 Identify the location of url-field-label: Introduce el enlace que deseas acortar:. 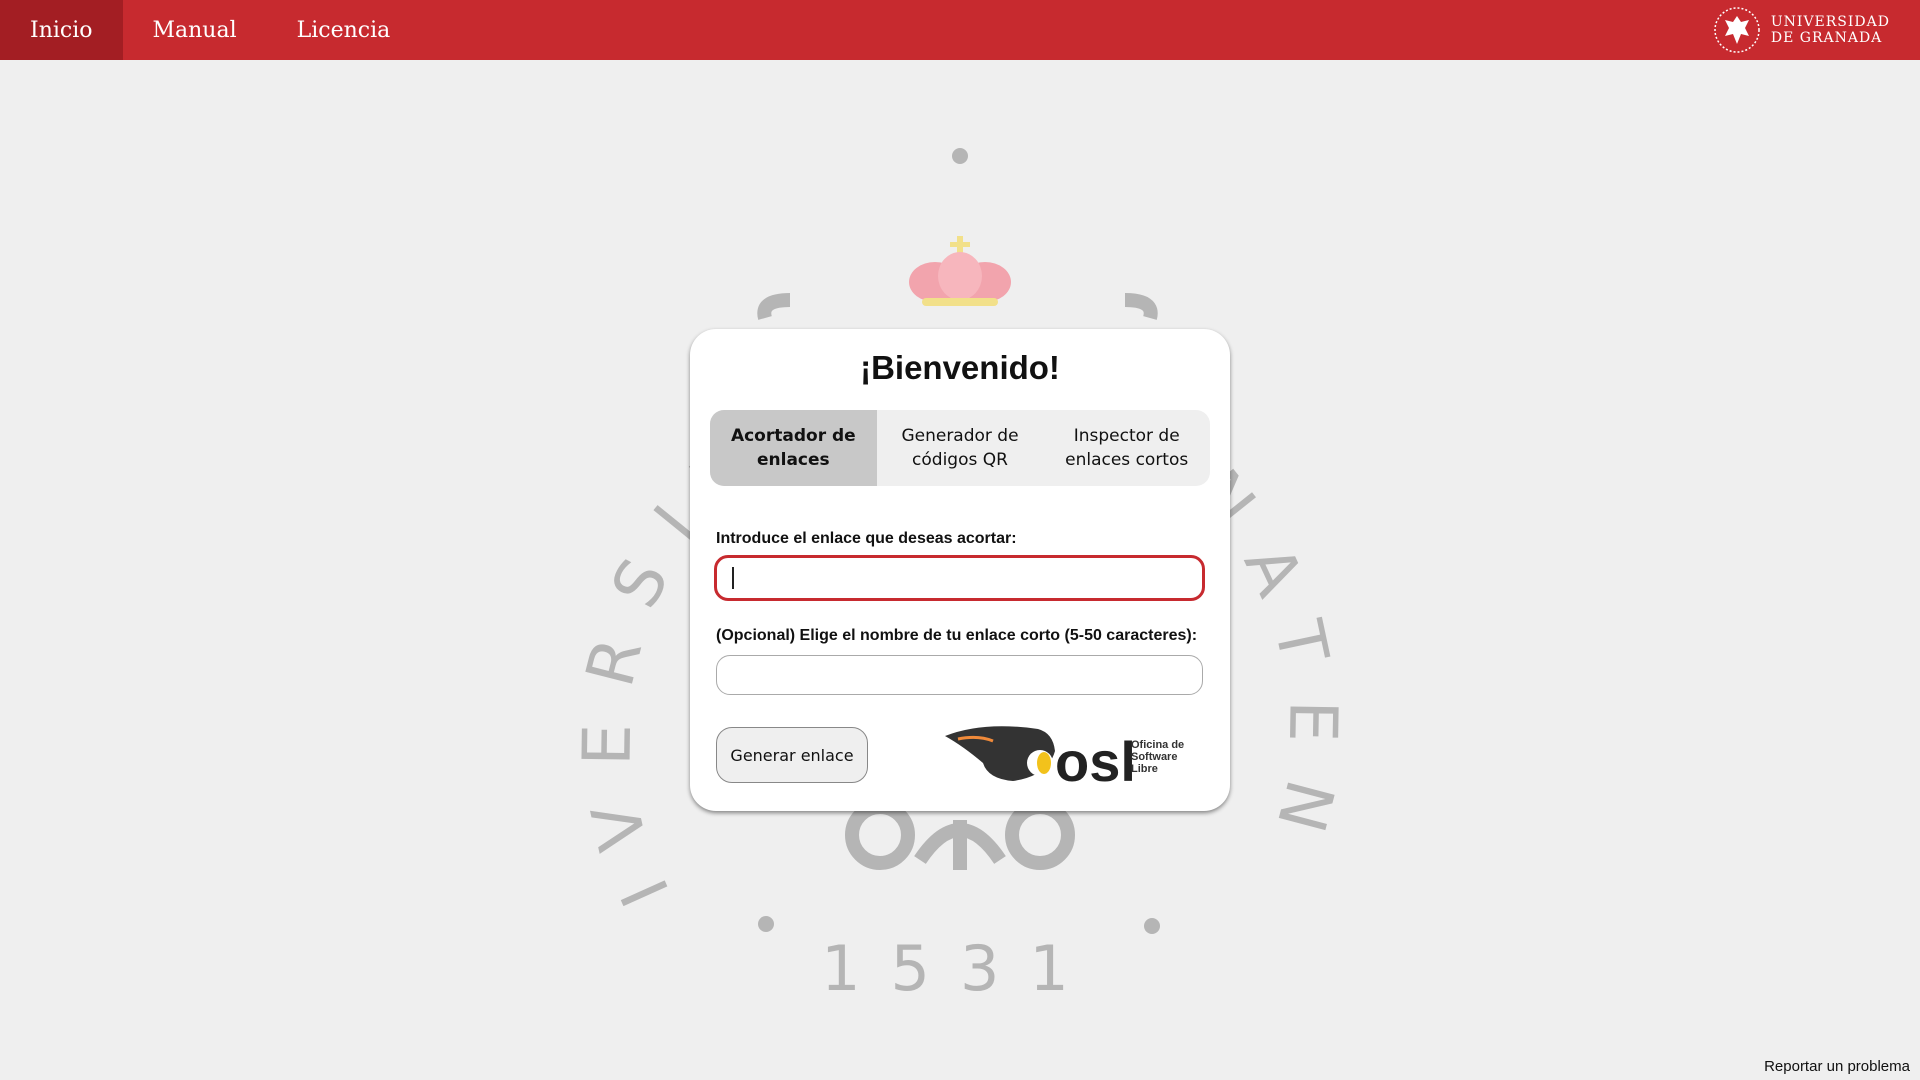
(866, 538).